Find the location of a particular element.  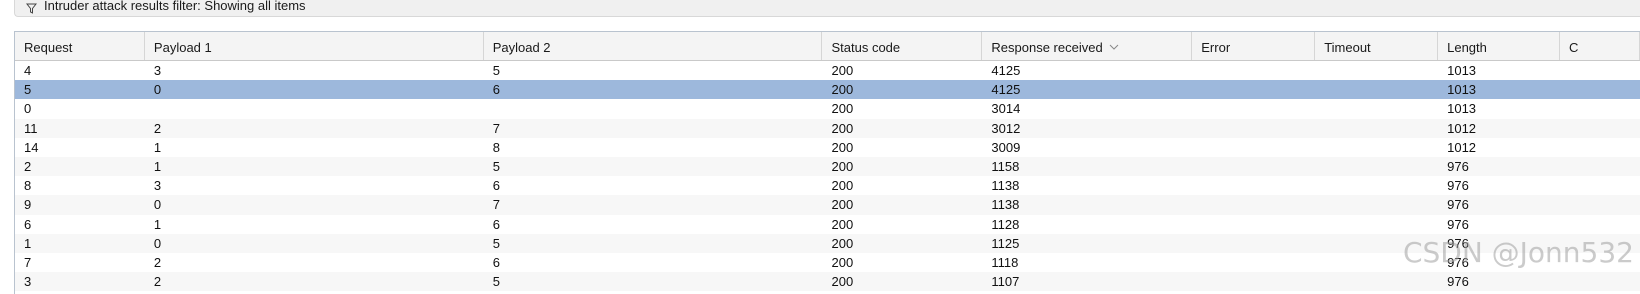

table-cell: 4 is located at coordinates (28, 70).